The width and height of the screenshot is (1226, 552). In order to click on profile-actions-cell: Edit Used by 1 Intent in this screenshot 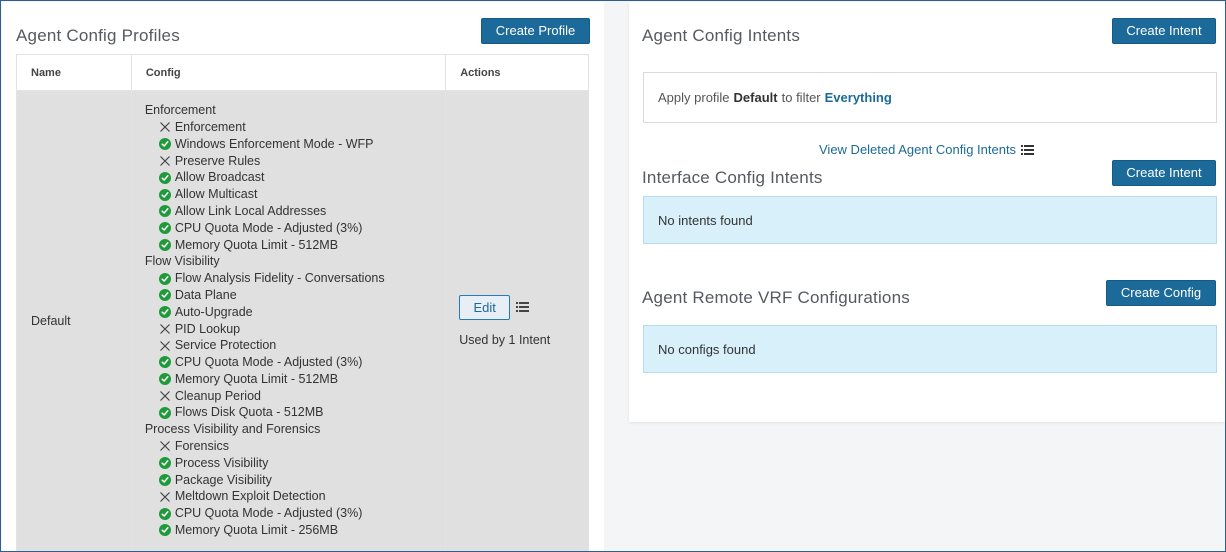, I will do `click(517, 320)`.